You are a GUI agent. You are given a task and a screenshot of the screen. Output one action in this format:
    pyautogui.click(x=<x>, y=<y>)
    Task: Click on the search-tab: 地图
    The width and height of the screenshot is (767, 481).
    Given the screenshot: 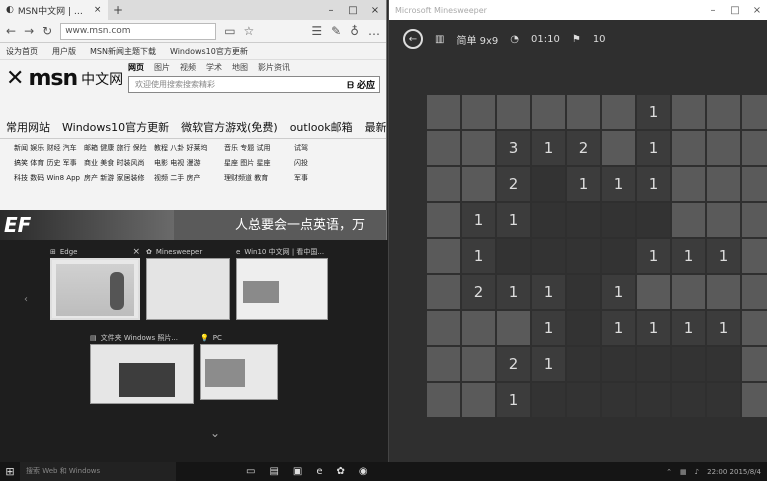 What is the action you would take?
    pyautogui.click(x=240, y=67)
    